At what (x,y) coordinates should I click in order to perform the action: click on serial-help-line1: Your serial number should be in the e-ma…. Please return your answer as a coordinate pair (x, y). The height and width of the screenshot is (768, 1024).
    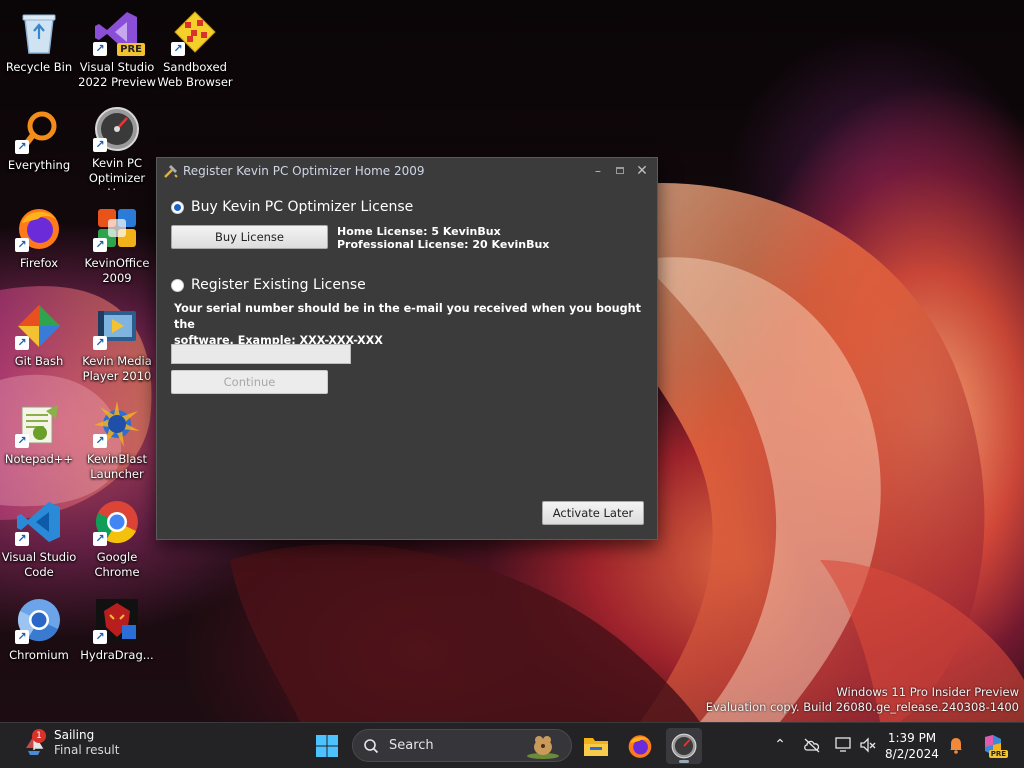
    Looking at the image, I should click on (407, 316).